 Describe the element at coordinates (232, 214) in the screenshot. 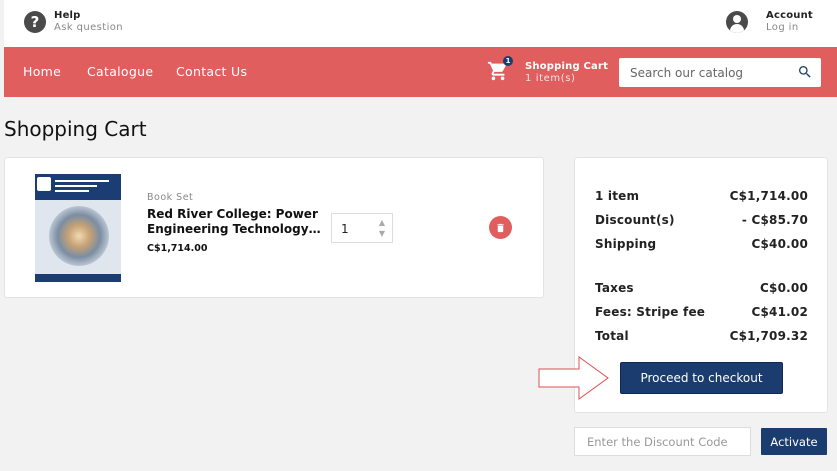

I see `item-name-line-1: Red River College: Power` at that location.